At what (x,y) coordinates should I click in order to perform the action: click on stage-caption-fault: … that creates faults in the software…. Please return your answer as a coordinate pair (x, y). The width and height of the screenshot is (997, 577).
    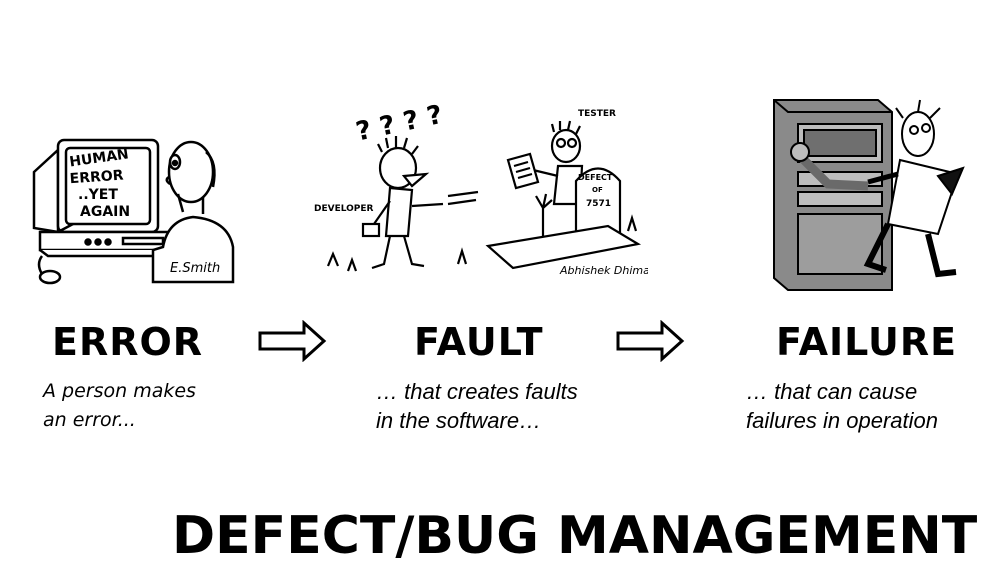
    Looking at the image, I should click on (477, 406).